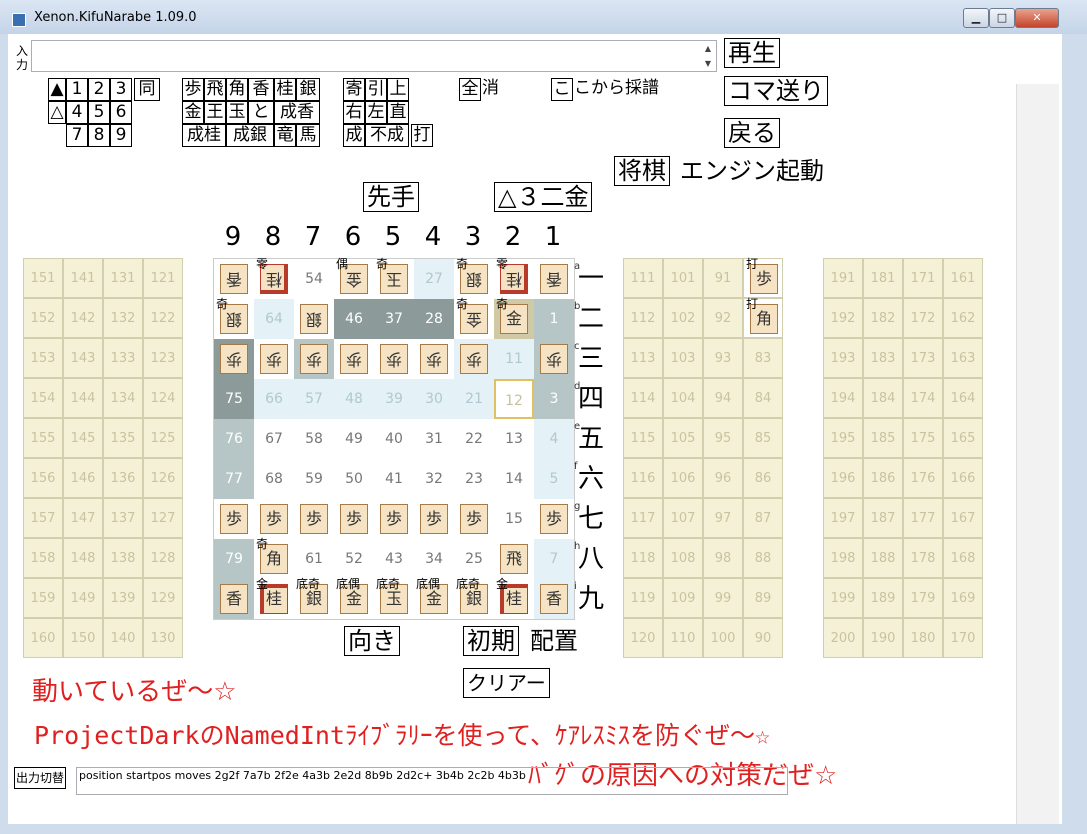  Describe the element at coordinates (963, 358) in the screenshot. I see `outer-square: 163` at that location.